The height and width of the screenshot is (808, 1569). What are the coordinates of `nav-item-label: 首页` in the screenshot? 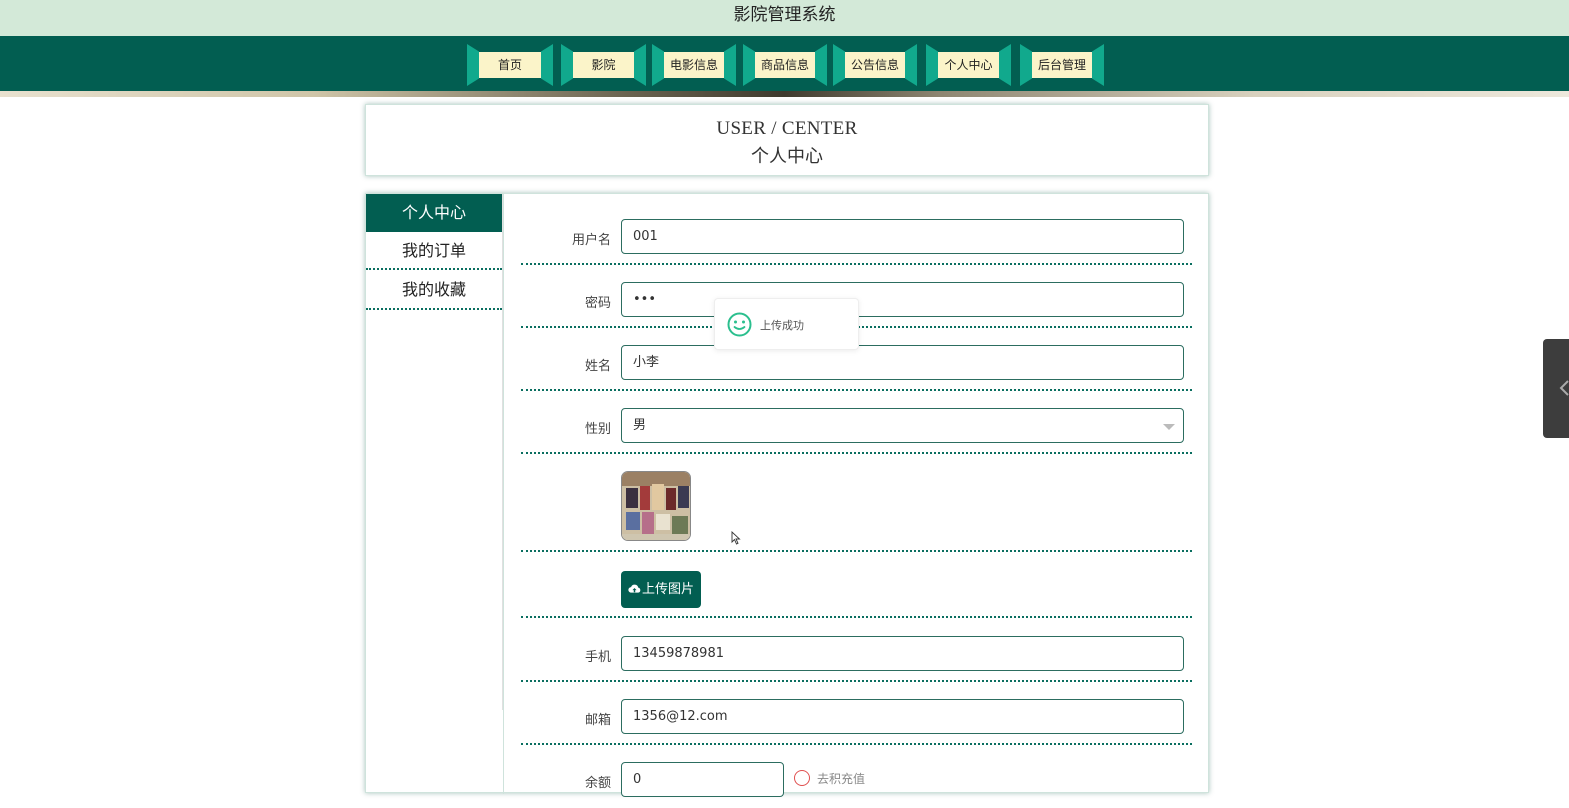 It's located at (510, 65).